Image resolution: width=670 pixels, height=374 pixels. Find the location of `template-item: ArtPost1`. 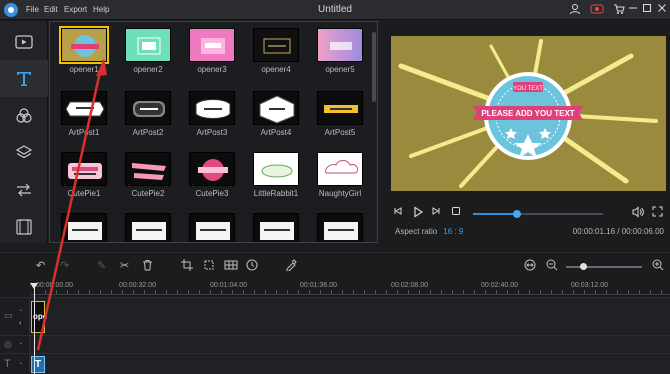

template-item: ArtPost1 is located at coordinates (84, 114).